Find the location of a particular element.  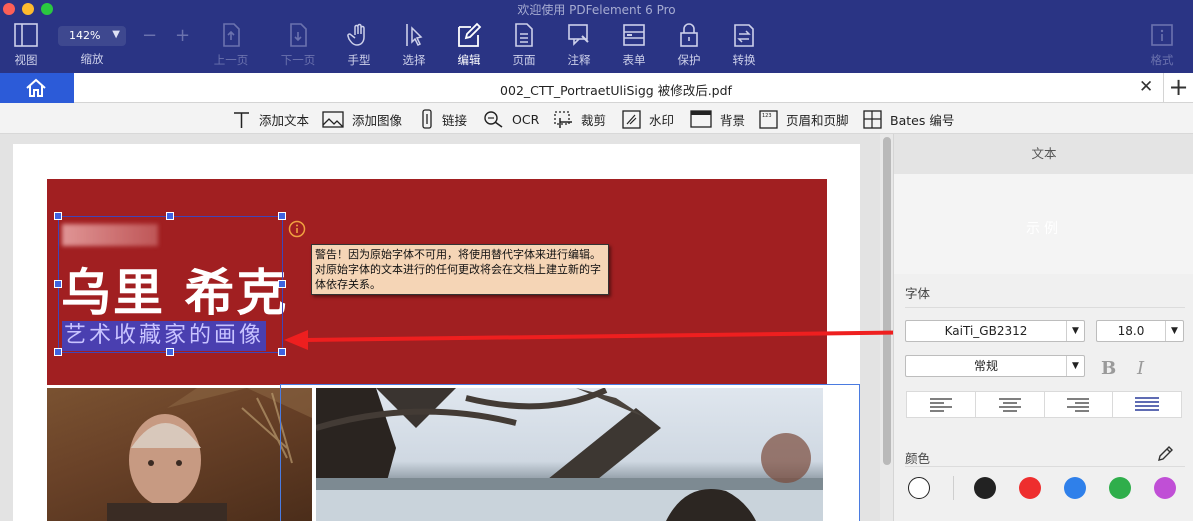

align-center-button is located at coordinates (1010, 404).